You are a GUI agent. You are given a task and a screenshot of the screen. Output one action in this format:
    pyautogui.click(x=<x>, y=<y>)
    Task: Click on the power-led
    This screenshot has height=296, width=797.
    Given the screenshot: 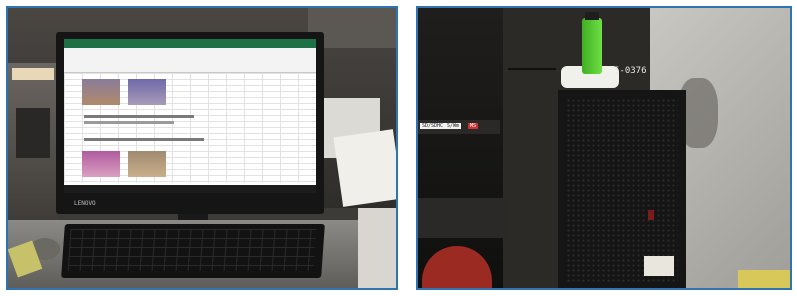 What is the action you would take?
    pyautogui.click(x=651, y=215)
    